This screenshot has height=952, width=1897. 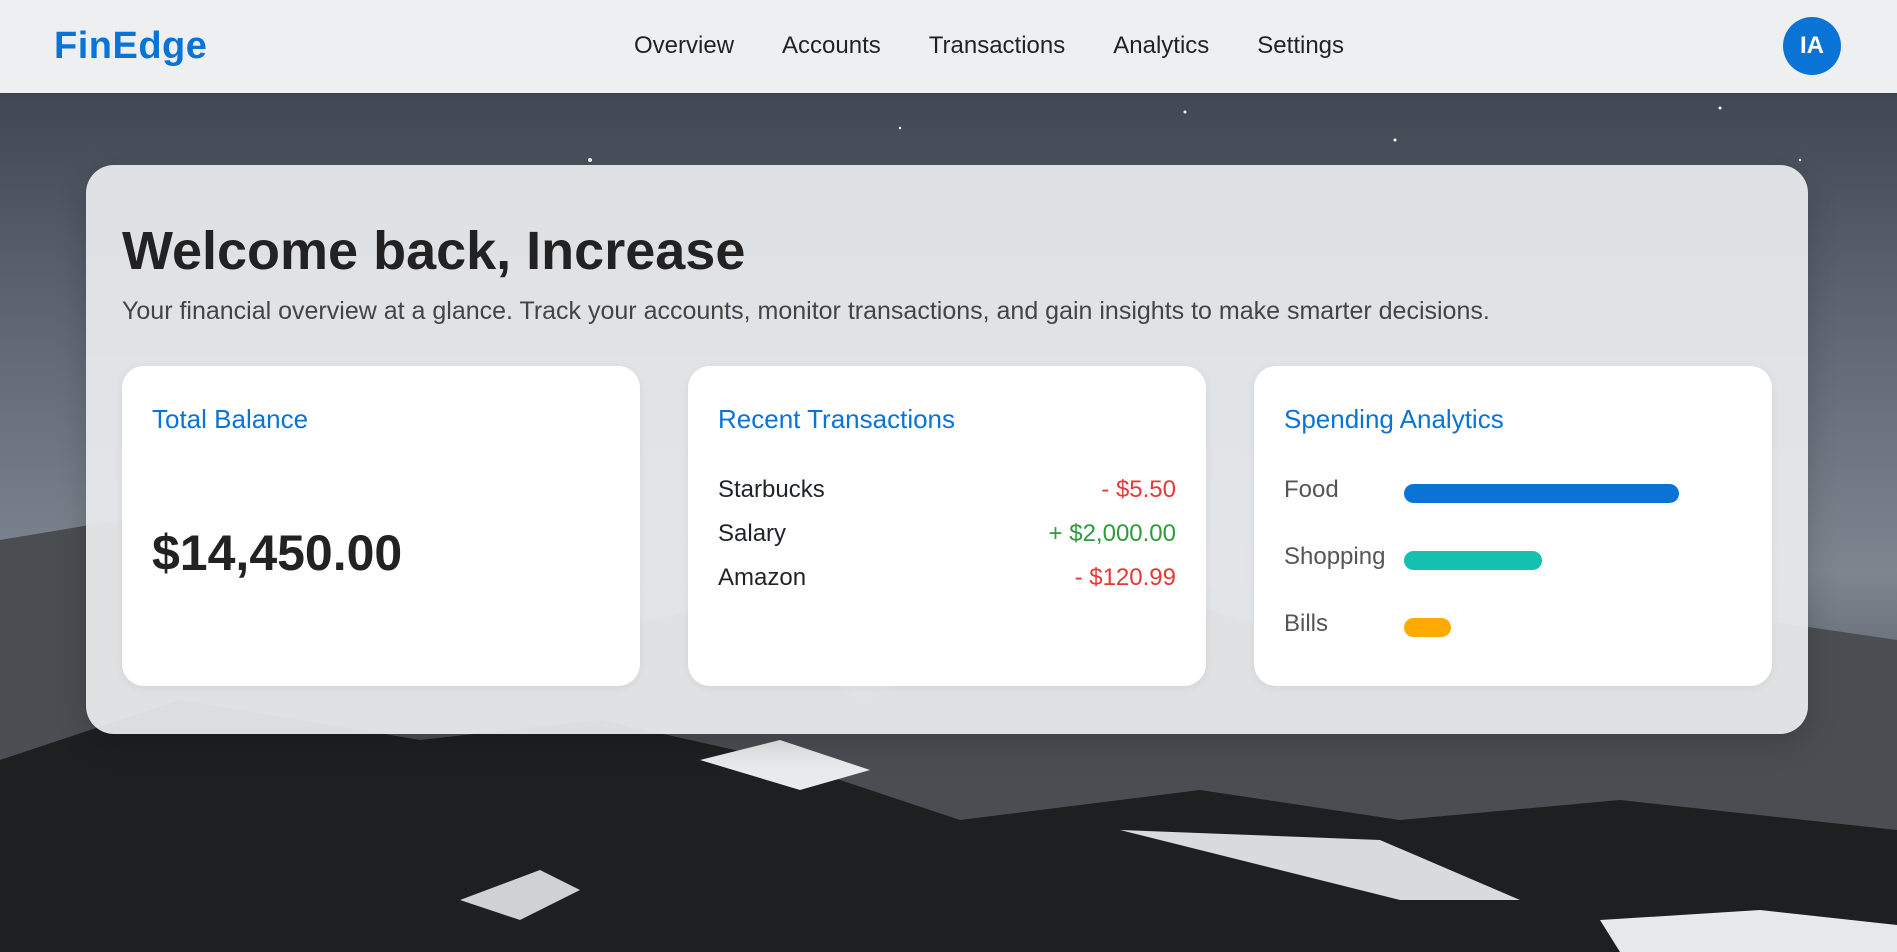 I want to click on spending-label: Shopping, so click(x=1335, y=556).